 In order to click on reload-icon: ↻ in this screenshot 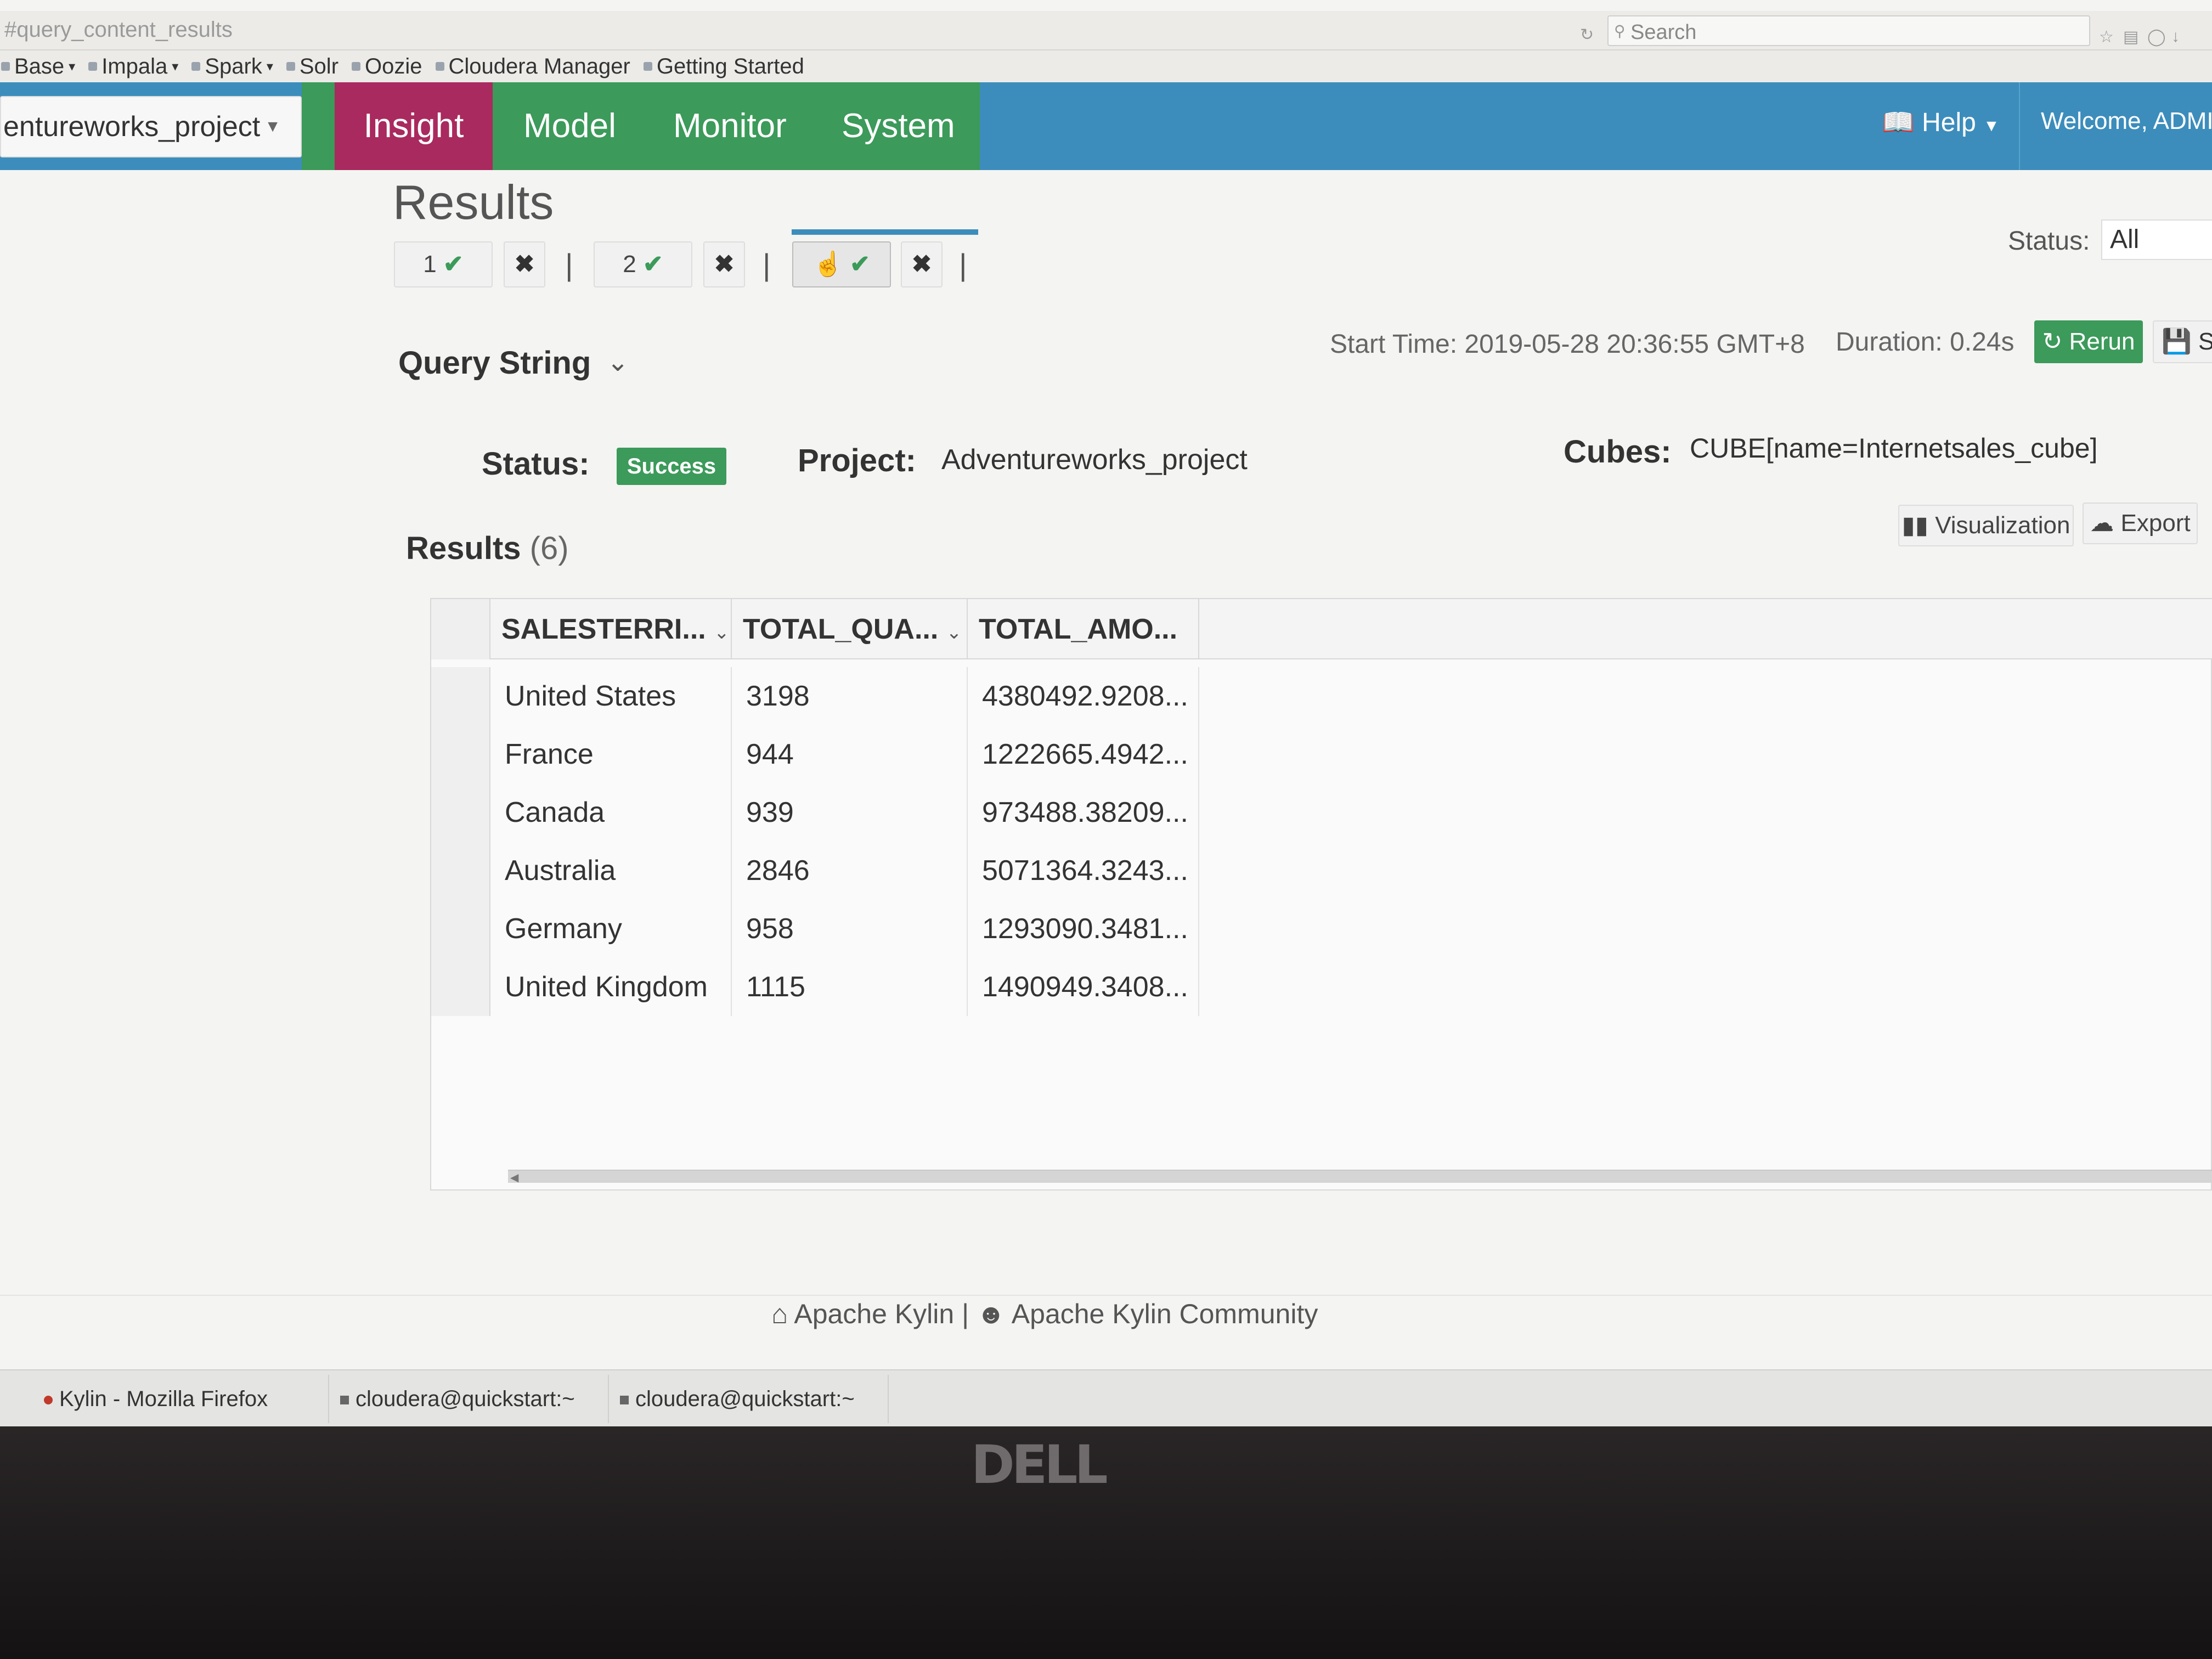, I will do `click(1587, 35)`.